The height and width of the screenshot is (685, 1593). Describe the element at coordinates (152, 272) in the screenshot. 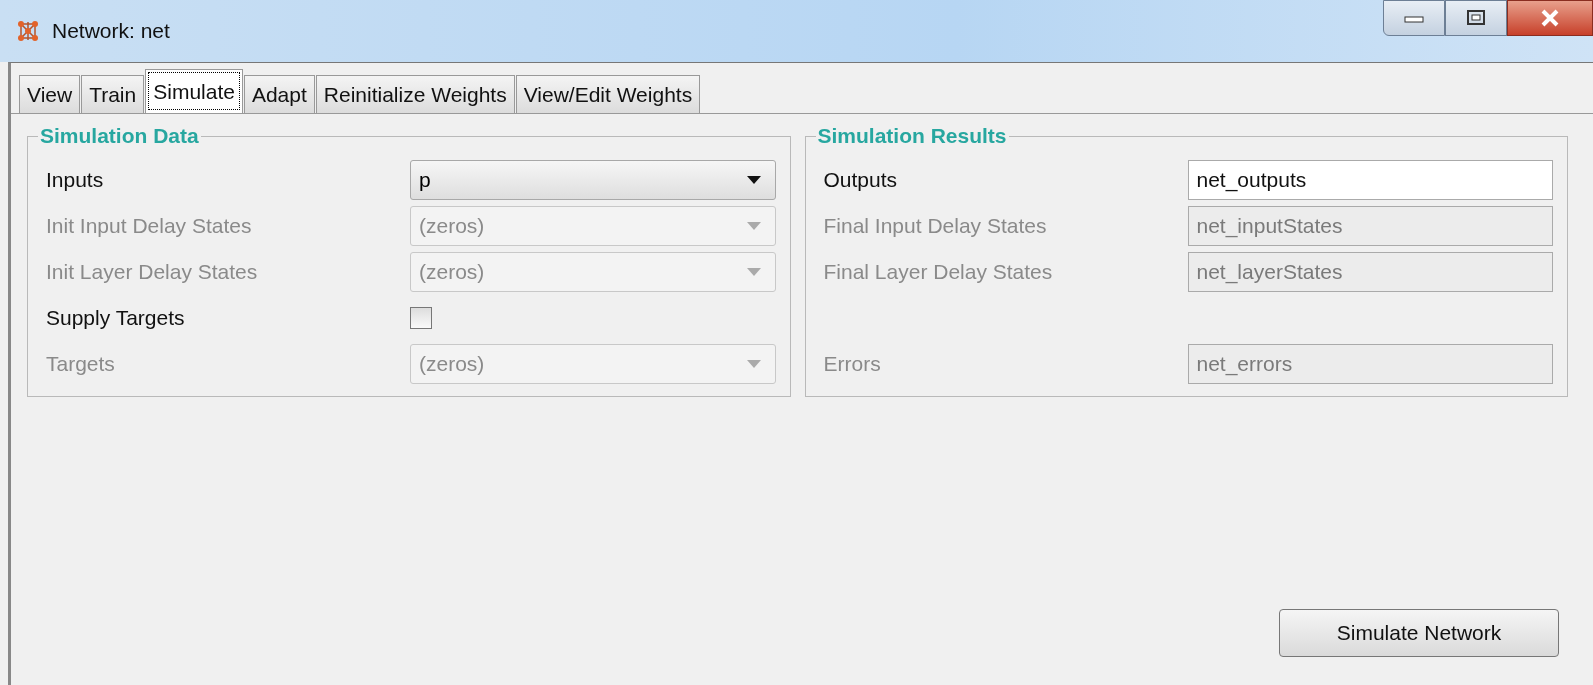

I see `field-label: Init Layer Delay States` at that location.